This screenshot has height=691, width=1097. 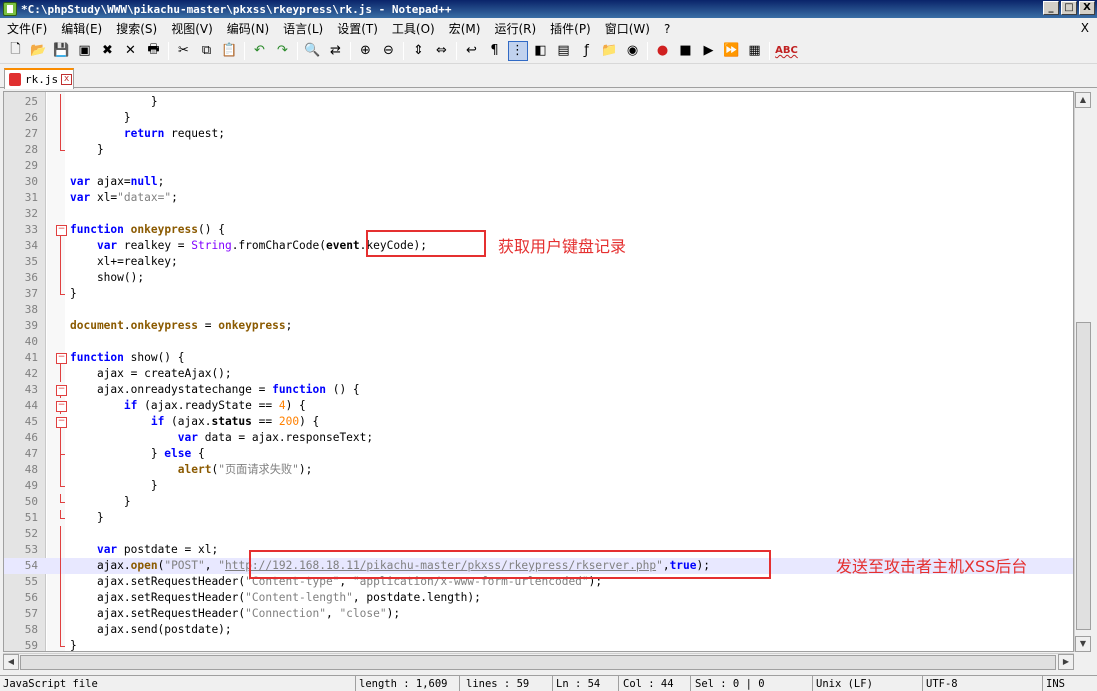 What do you see at coordinates (248, 28) in the screenshot?
I see `menu-encoding: 编码(N)` at bounding box center [248, 28].